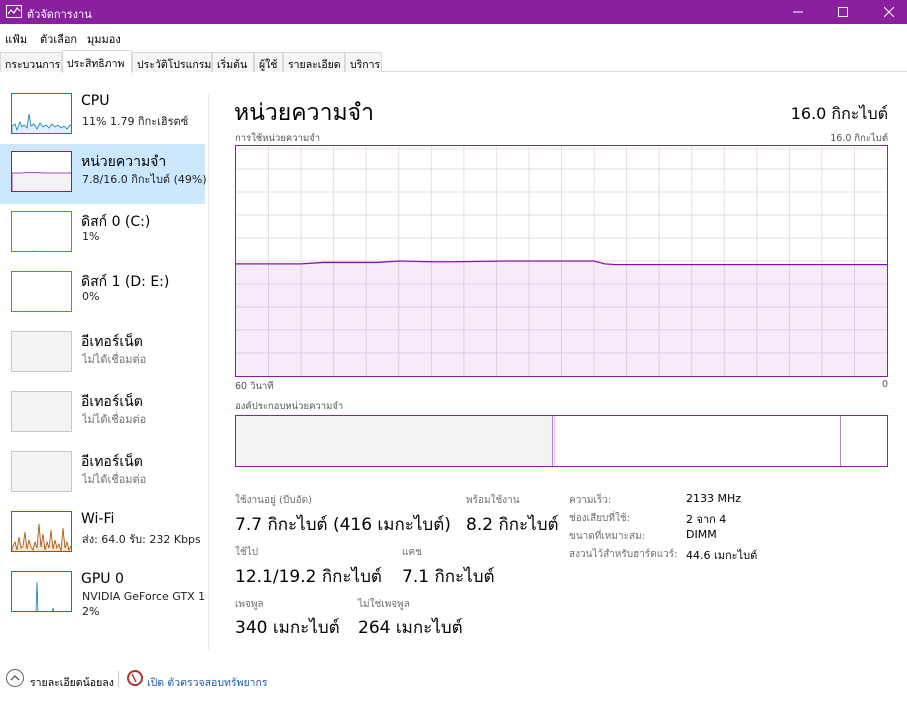 The image size is (907, 702). I want to click on available-label: พร้อมใช้งาน, so click(493, 500).